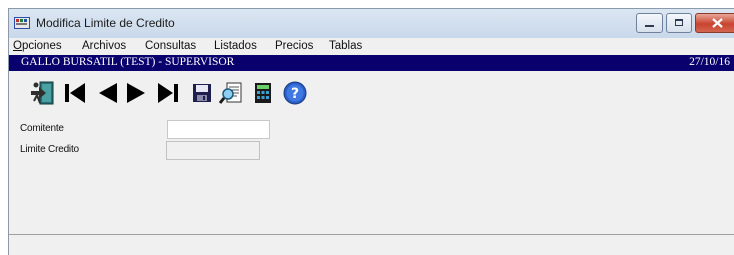 The image size is (734, 255). I want to click on save-button, so click(202, 93).